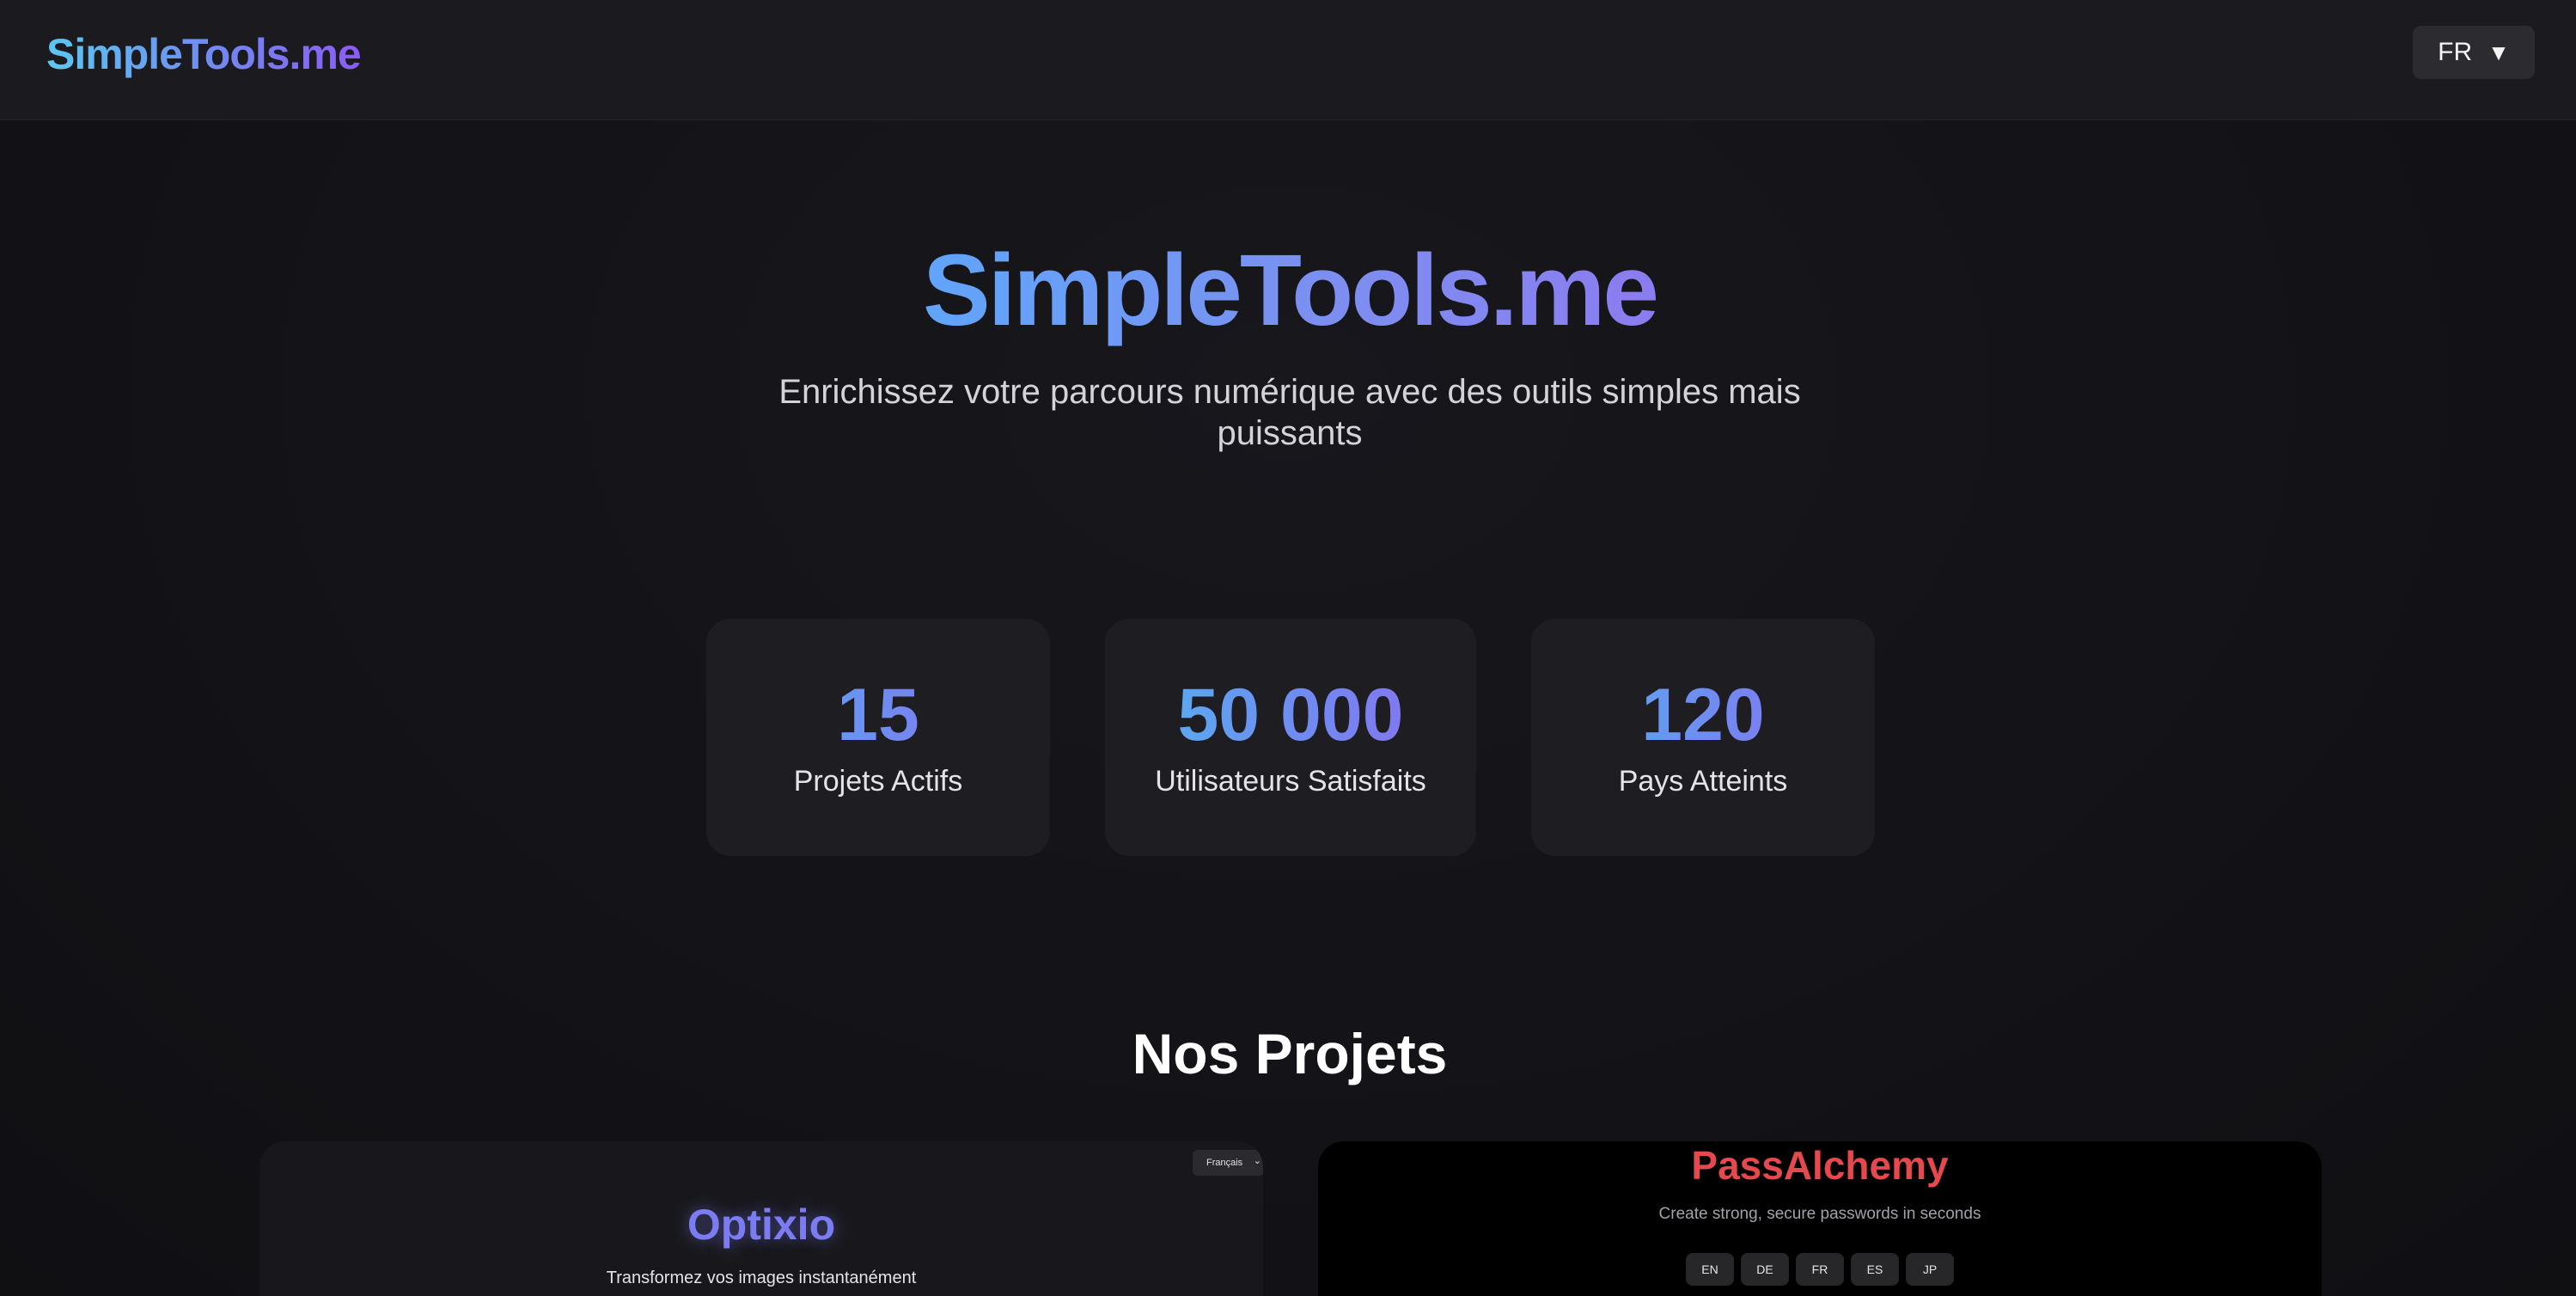  Describe the element at coordinates (1290, 782) in the screenshot. I see `stat-label: Utilisateurs Satisfaits` at that location.